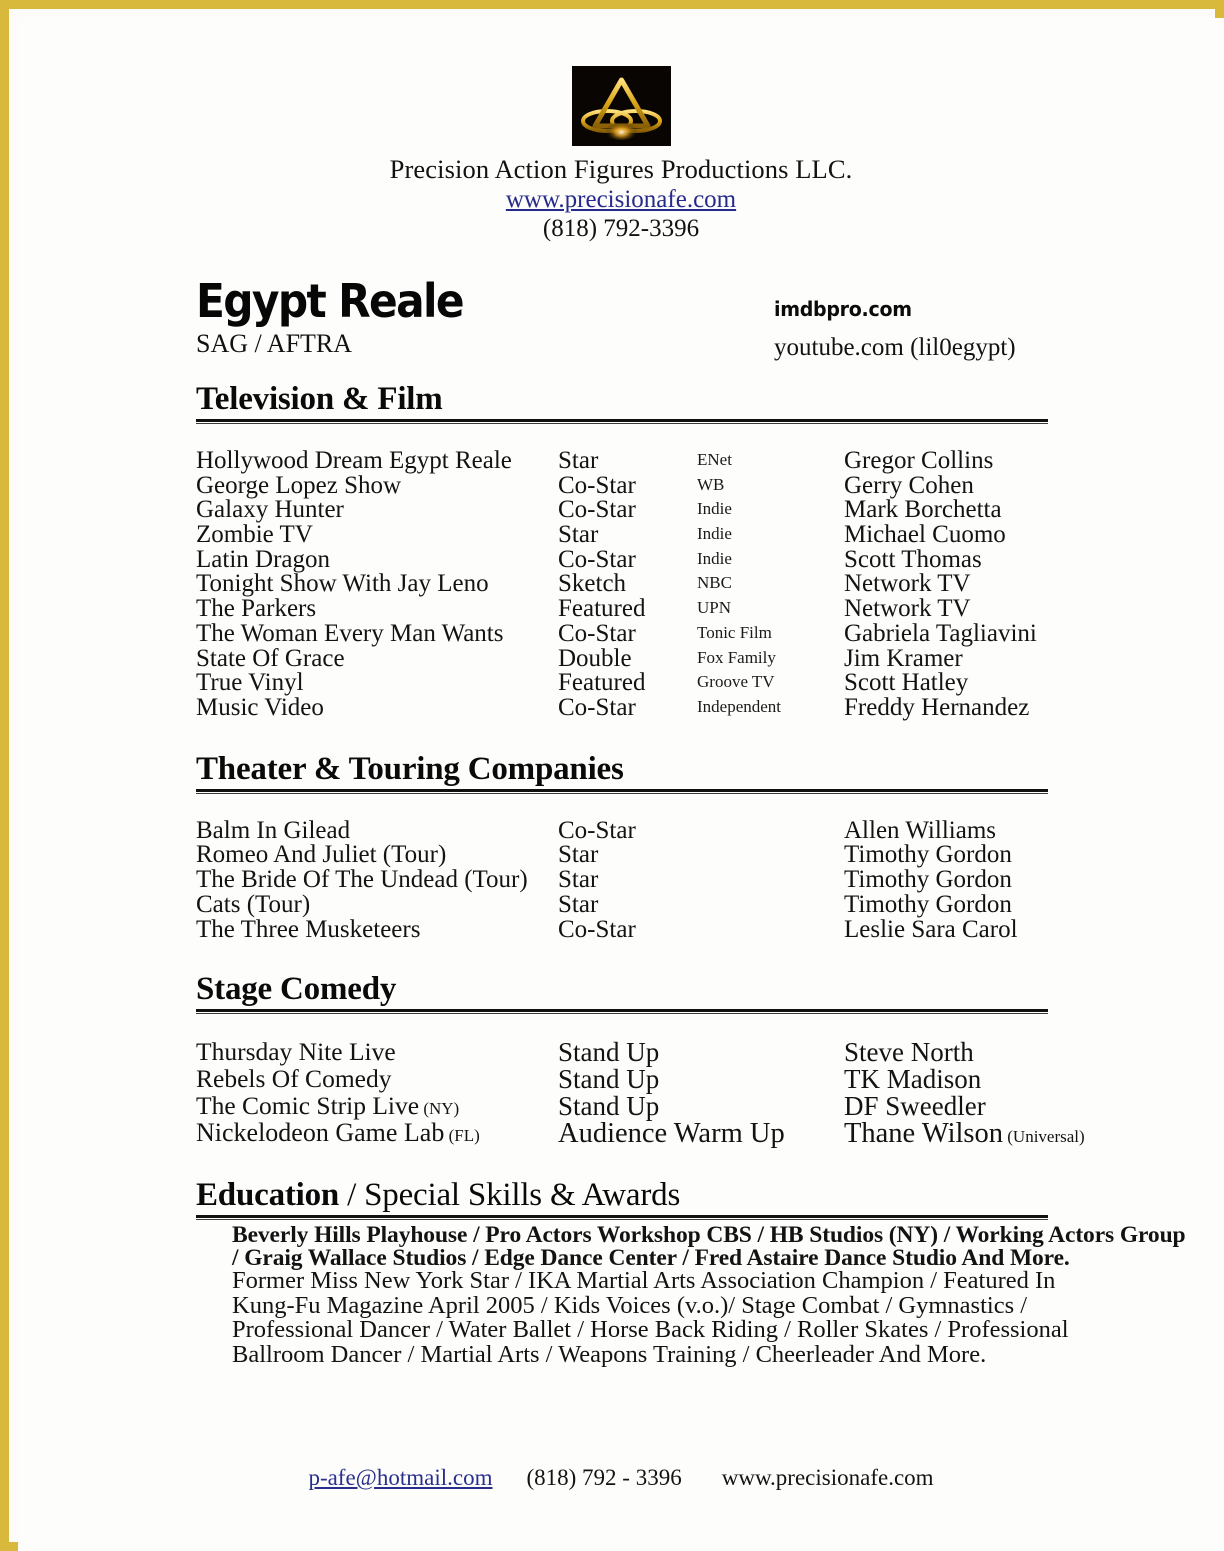 The width and height of the screenshot is (1224, 1551). Describe the element at coordinates (330, 301) in the screenshot. I see `actor-name: Egypt Reale` at that location.